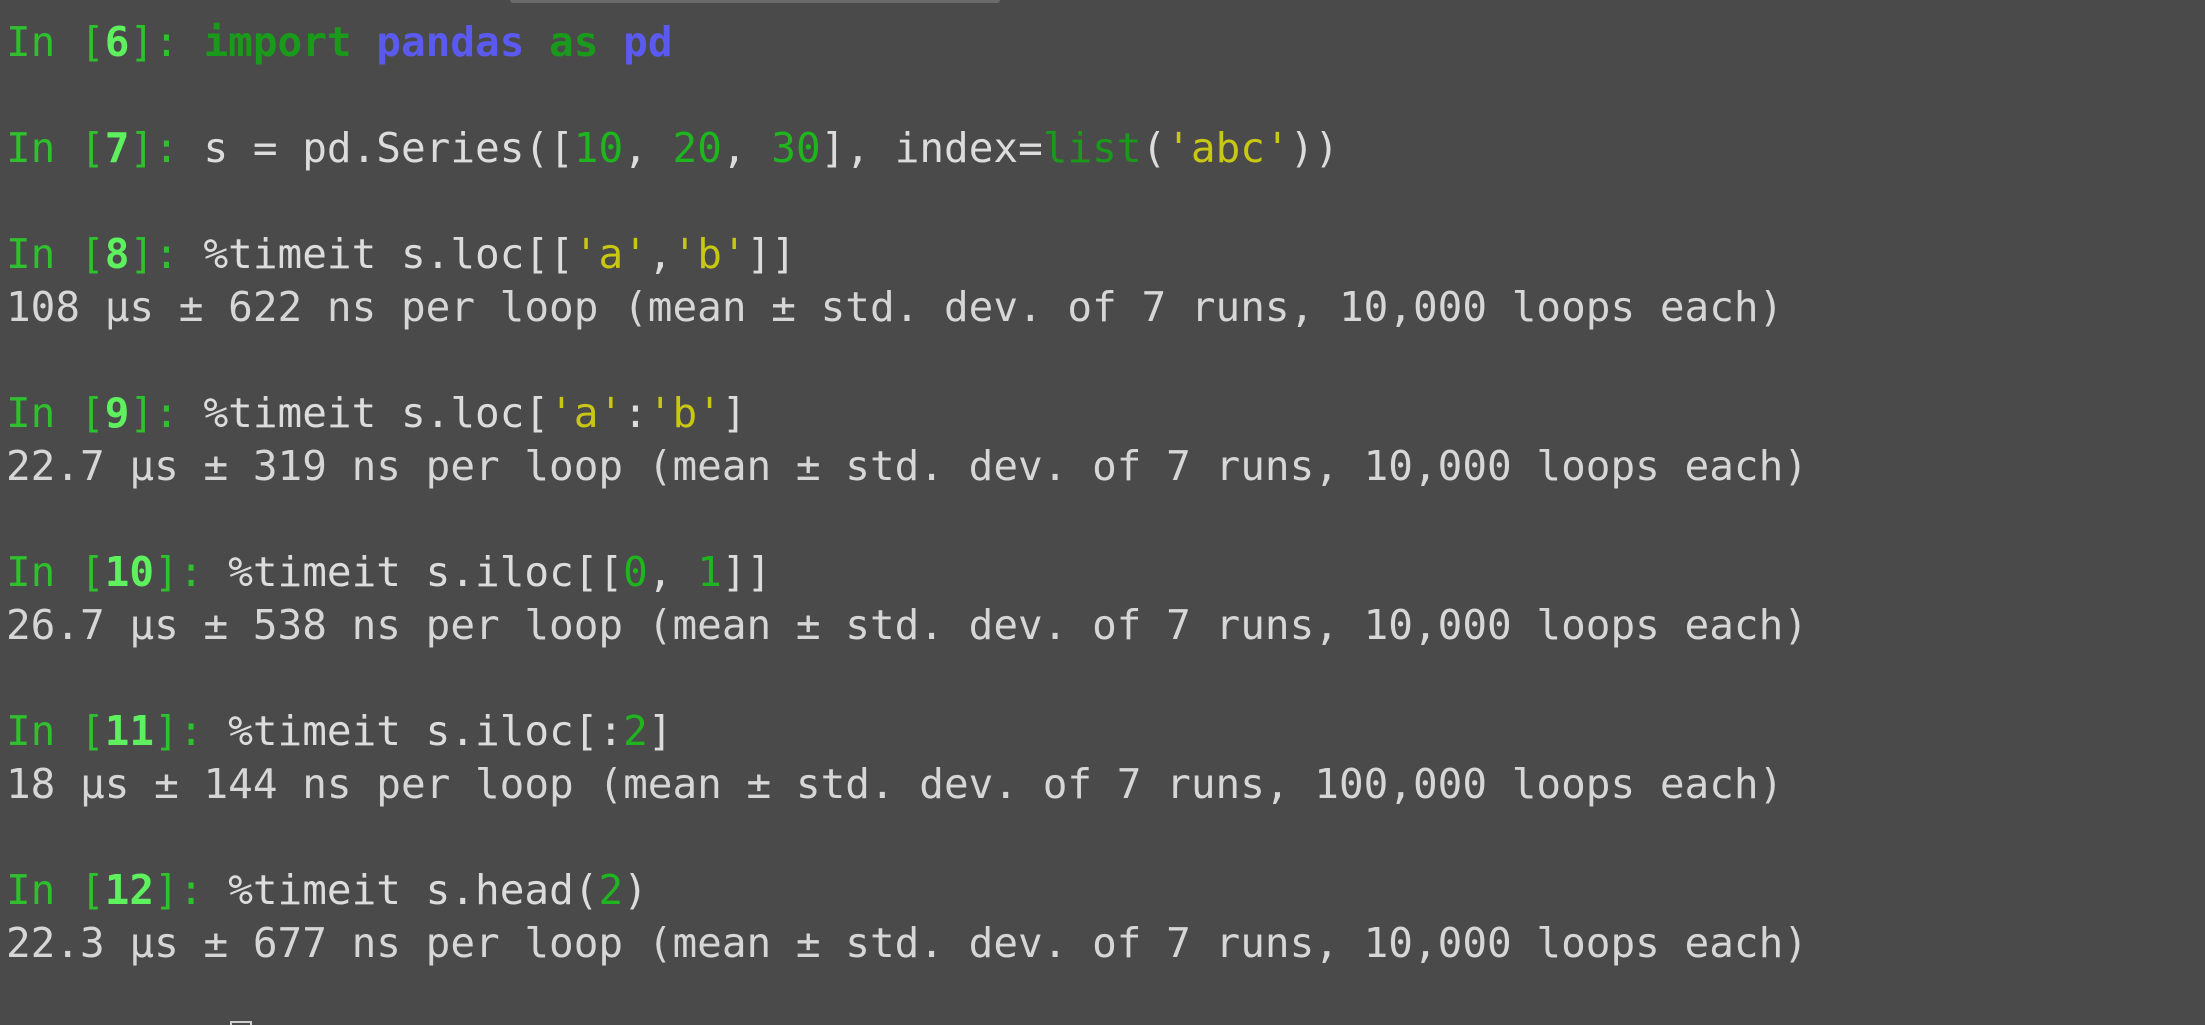 This screenshot has width=2205, height=1025. I want to click on input-line: In [9]: %timeit s.loc['a':'b'], so click(376, 413).